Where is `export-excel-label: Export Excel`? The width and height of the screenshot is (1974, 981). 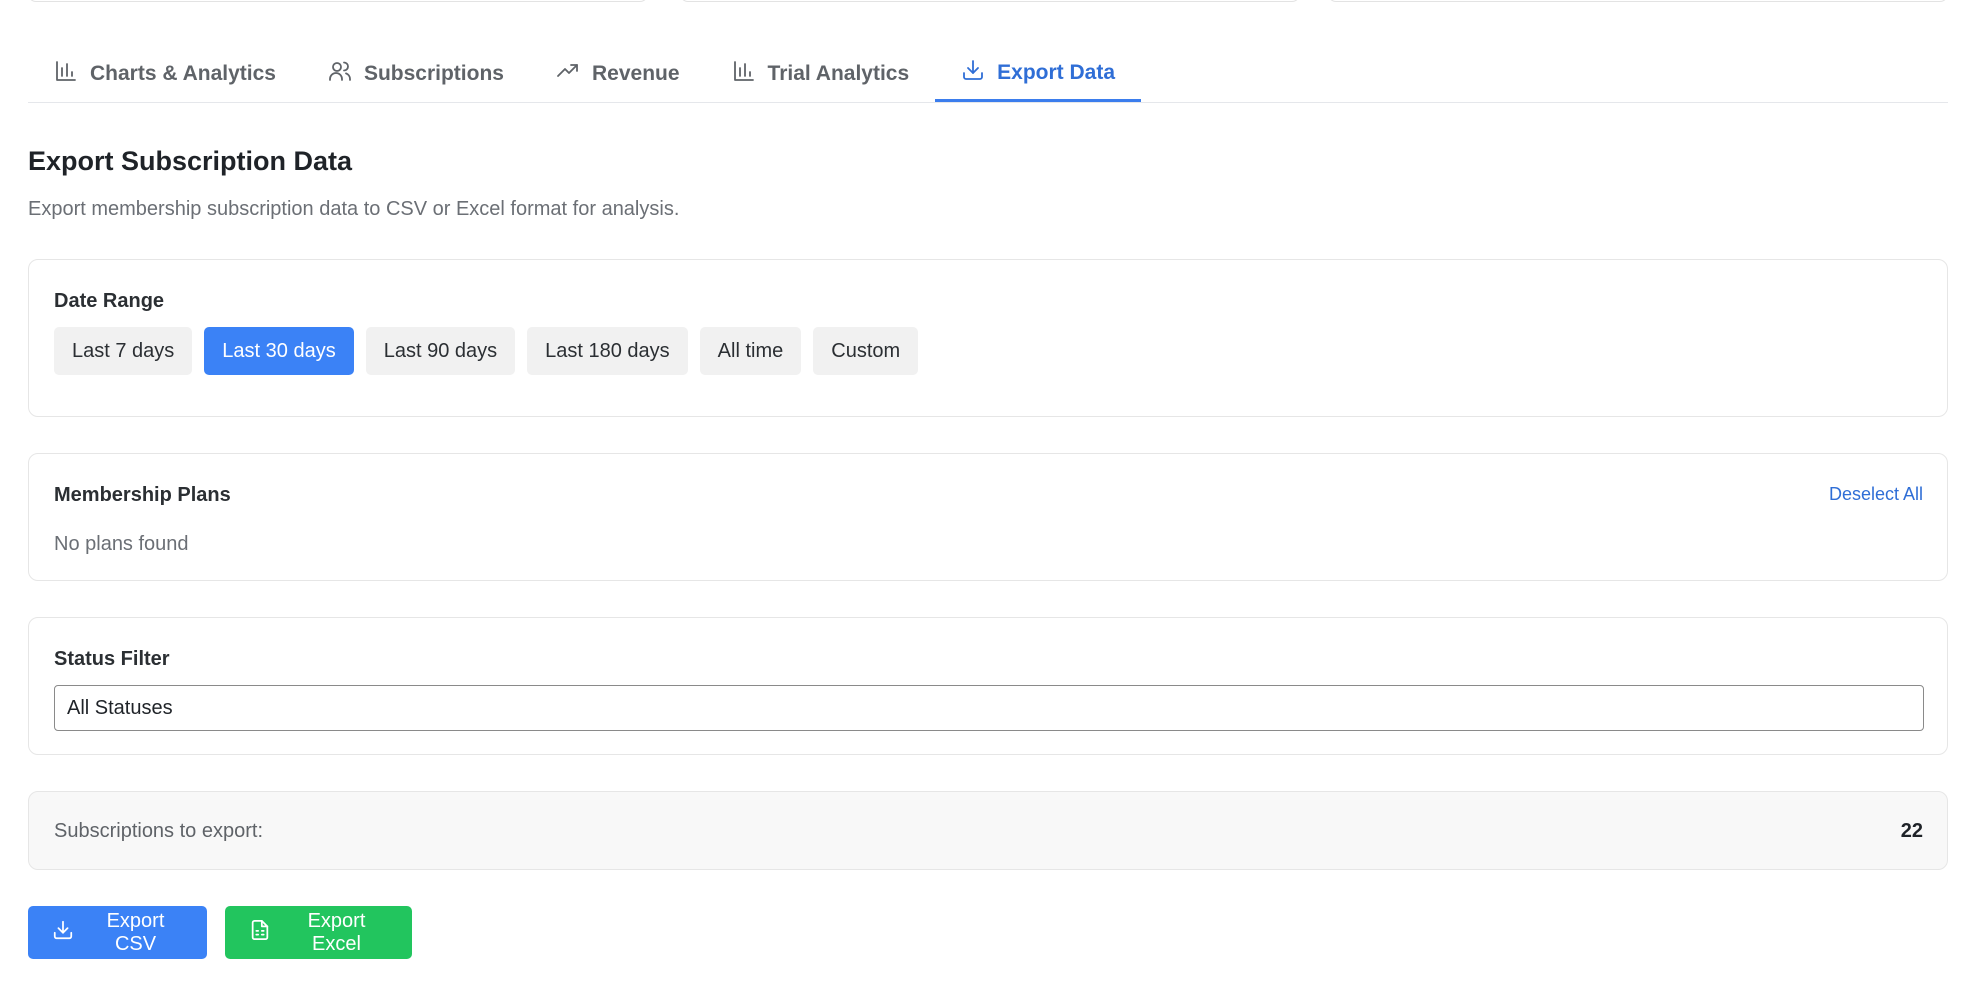 export-excel-label: Export Excel is located at coordinates (336, 932).